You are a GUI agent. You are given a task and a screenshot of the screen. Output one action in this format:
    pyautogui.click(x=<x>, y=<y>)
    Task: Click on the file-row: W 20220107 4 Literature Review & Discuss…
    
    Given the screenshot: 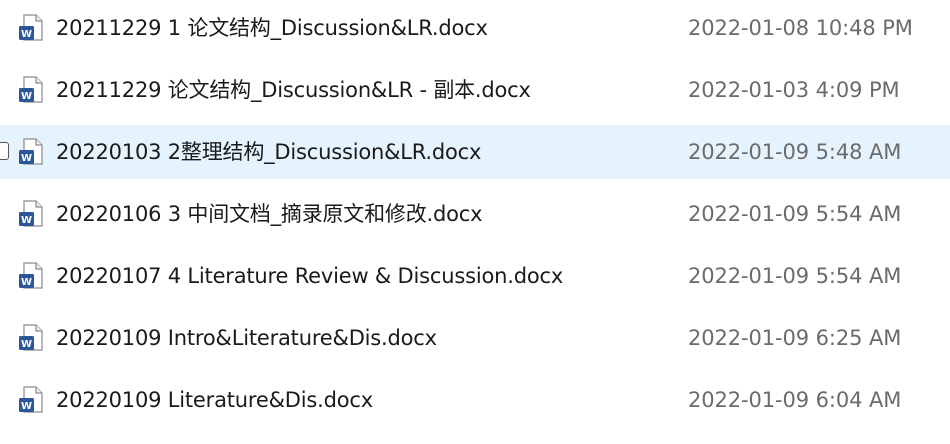 What is the action you would take?
    pyautogui.click(x=475, y=276)
    